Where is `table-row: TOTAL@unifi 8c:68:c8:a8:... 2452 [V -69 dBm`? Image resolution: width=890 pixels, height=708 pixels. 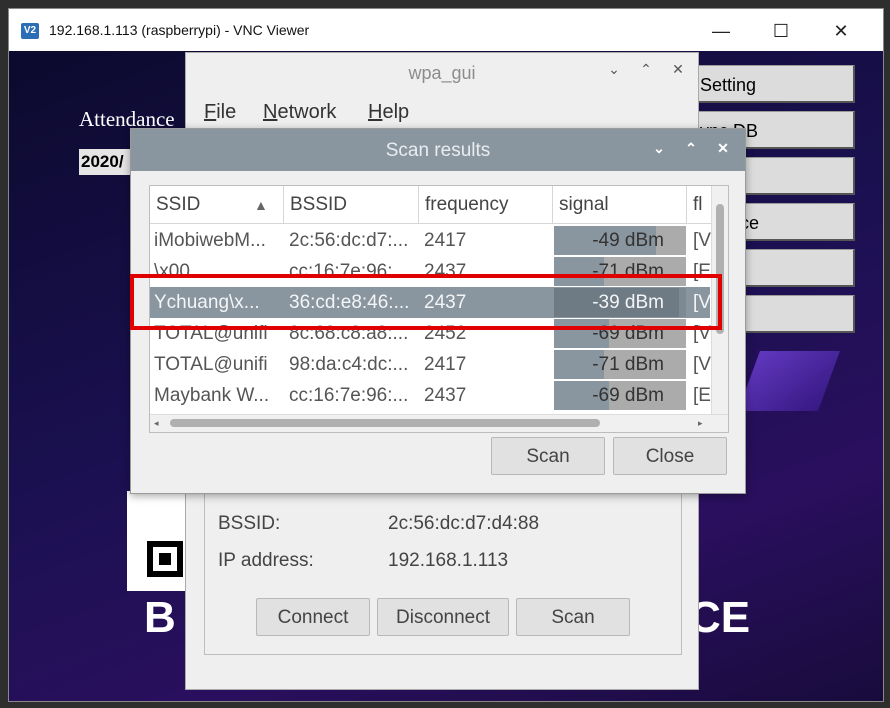 table-row: TOTAL@unifi 8c:68:c8:a8:... 2452 [V -69 dBm is located at coordinates (430, 333).